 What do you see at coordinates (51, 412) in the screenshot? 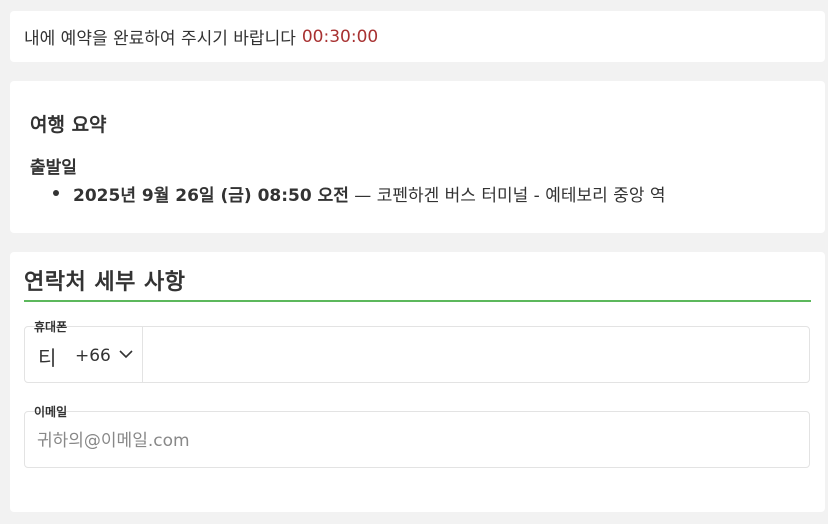
I see `email-label: 이메일` at bounding box center [51, 412].